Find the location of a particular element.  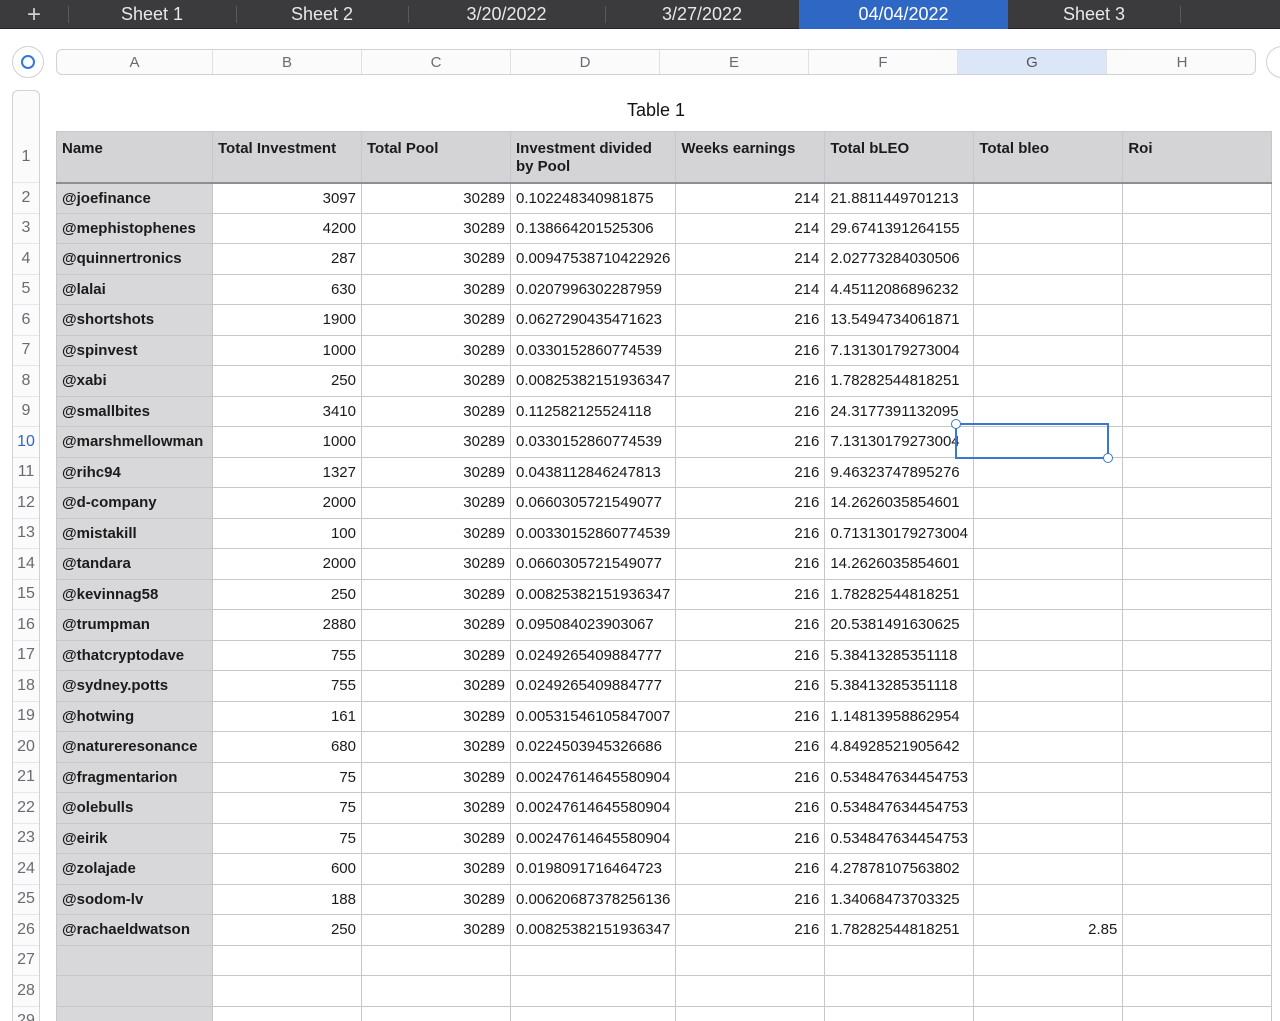

table-cell: 0.0330152860774539 is located at coordinates (593, 350).